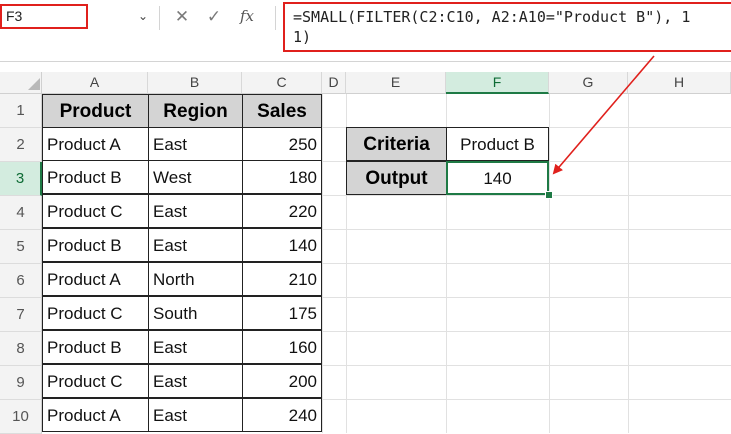 This screenshot has height=434, width=731. Describe the element at coordinates (282, 211) in the screenshot. I see `cell-c4: 220` at that location.